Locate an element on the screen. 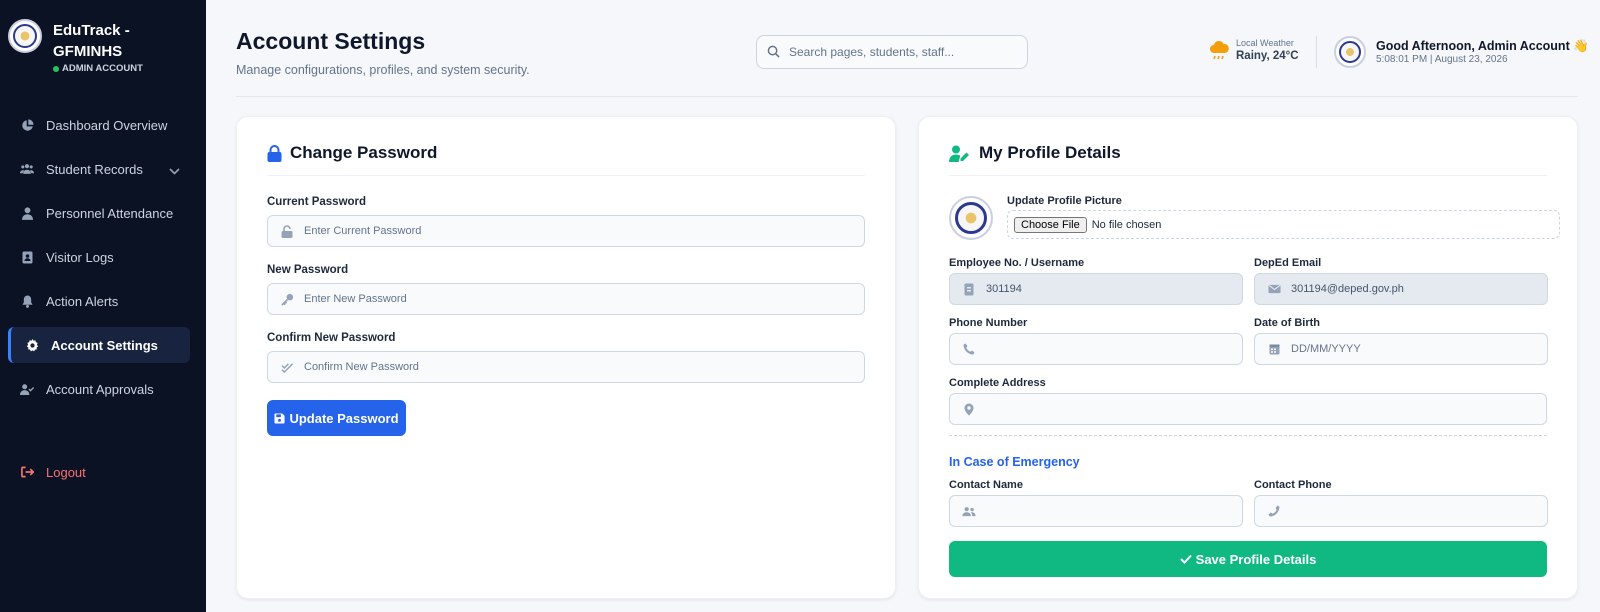 This screenshot has width=1600, height=612. weather-label: Local Weather is located at coordinates (1265, 43).